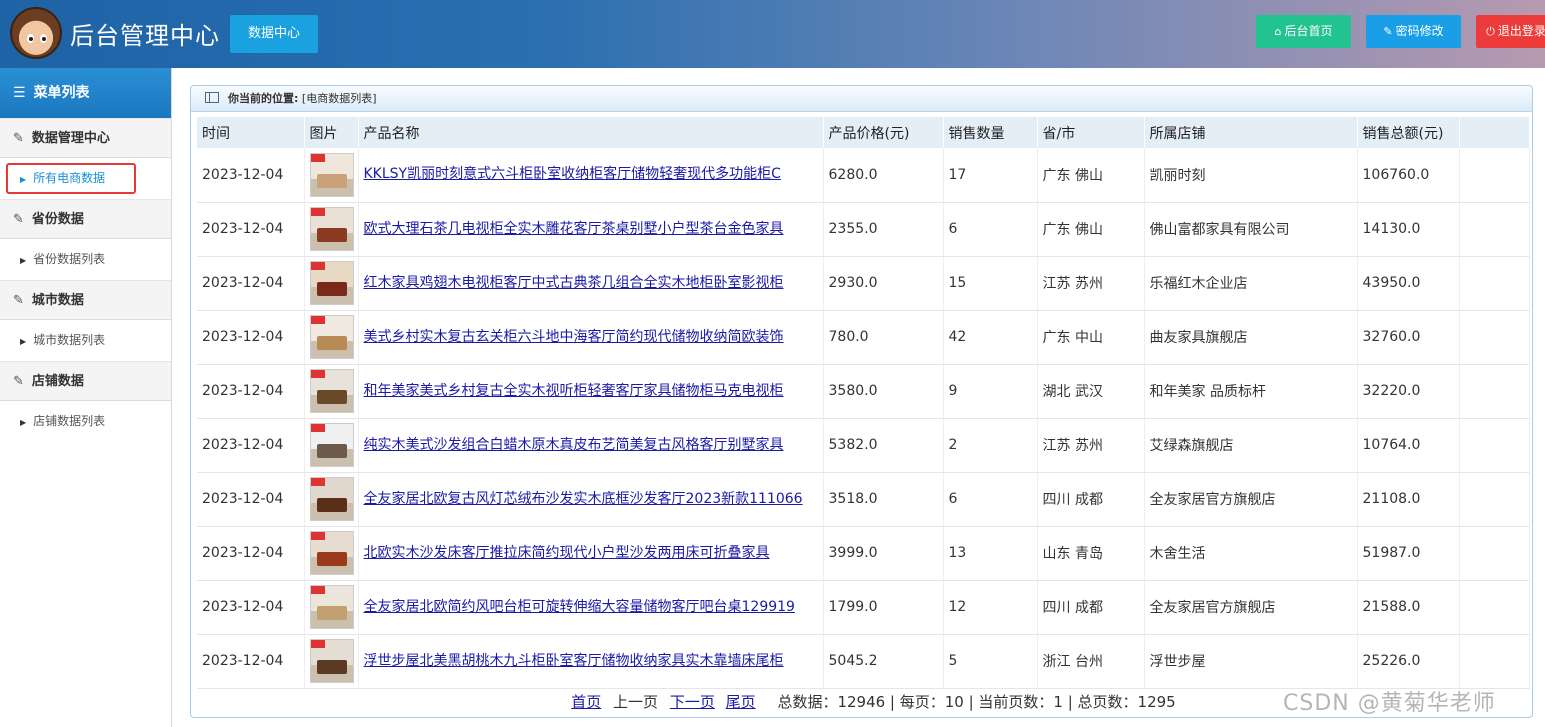 This screenshot has width=1545, height=727. I want to click on cell-name: 浮世步屋北美黑胡桃木九斗柜卧室客厅储物收纳家具实木靠墙床尾柜, so click(591, 661).